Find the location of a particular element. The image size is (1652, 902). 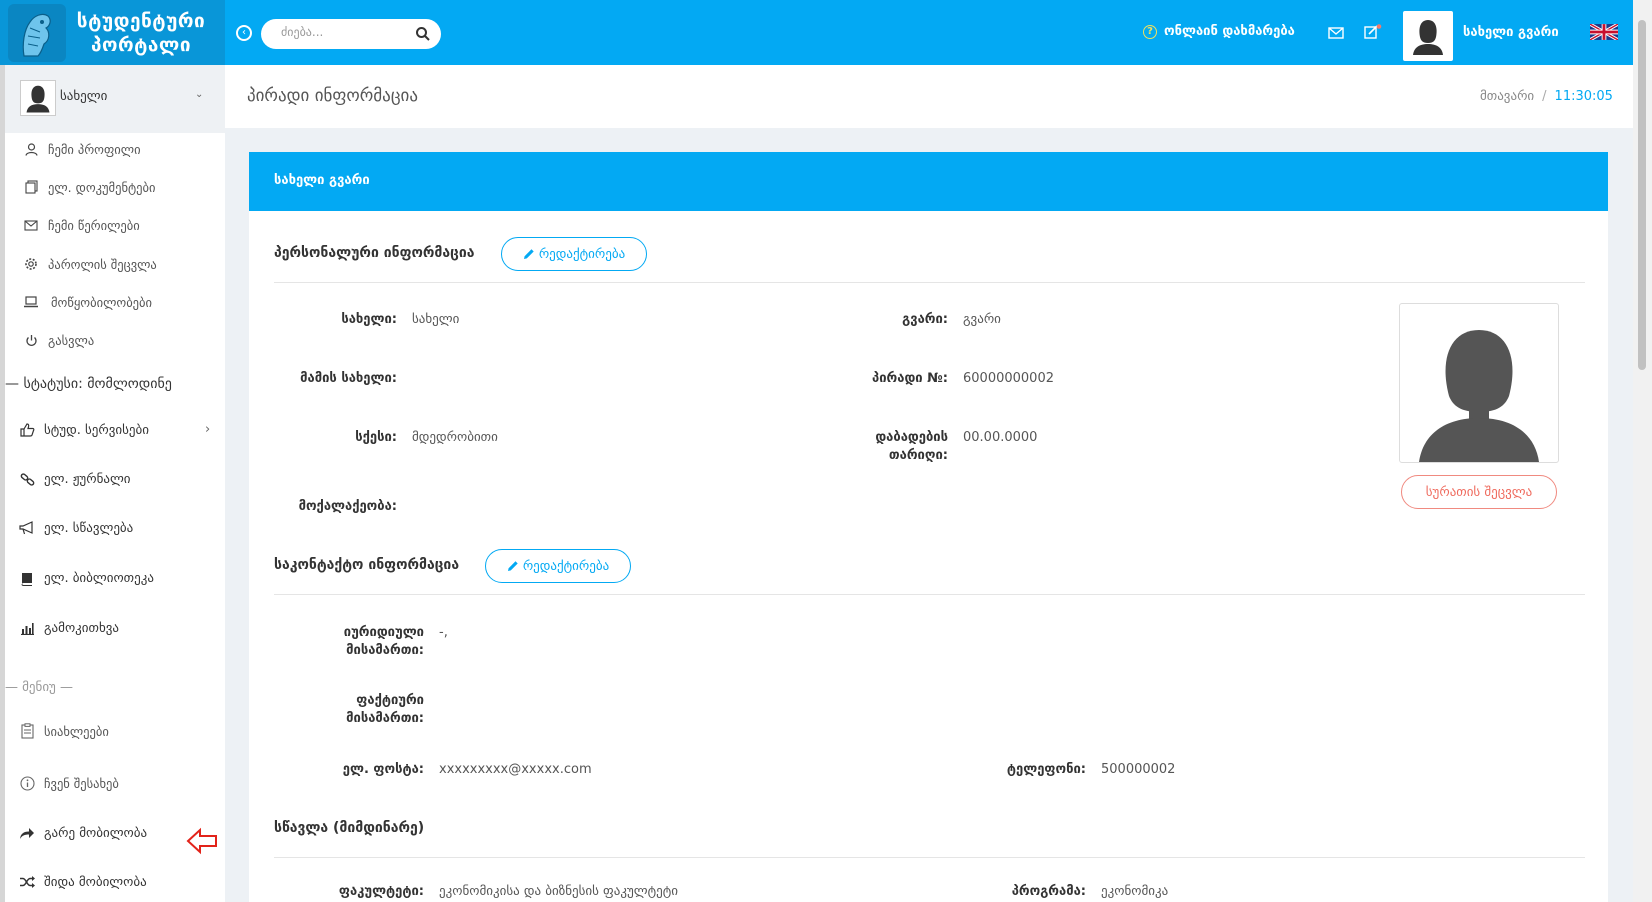

sidebar-item-e-learning: ელ. სწავლება is located at coordinates (76, 528).